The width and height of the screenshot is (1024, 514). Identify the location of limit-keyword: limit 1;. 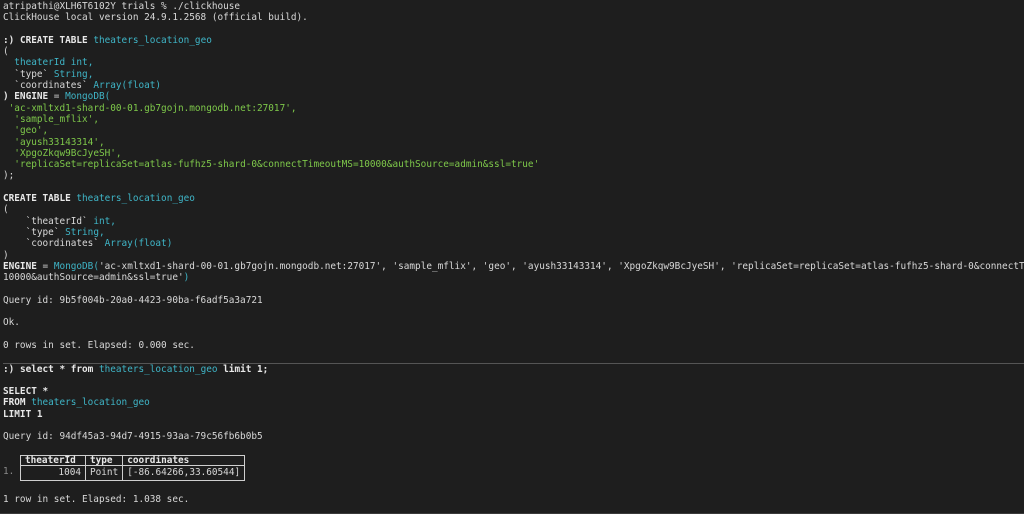
(246, 369).